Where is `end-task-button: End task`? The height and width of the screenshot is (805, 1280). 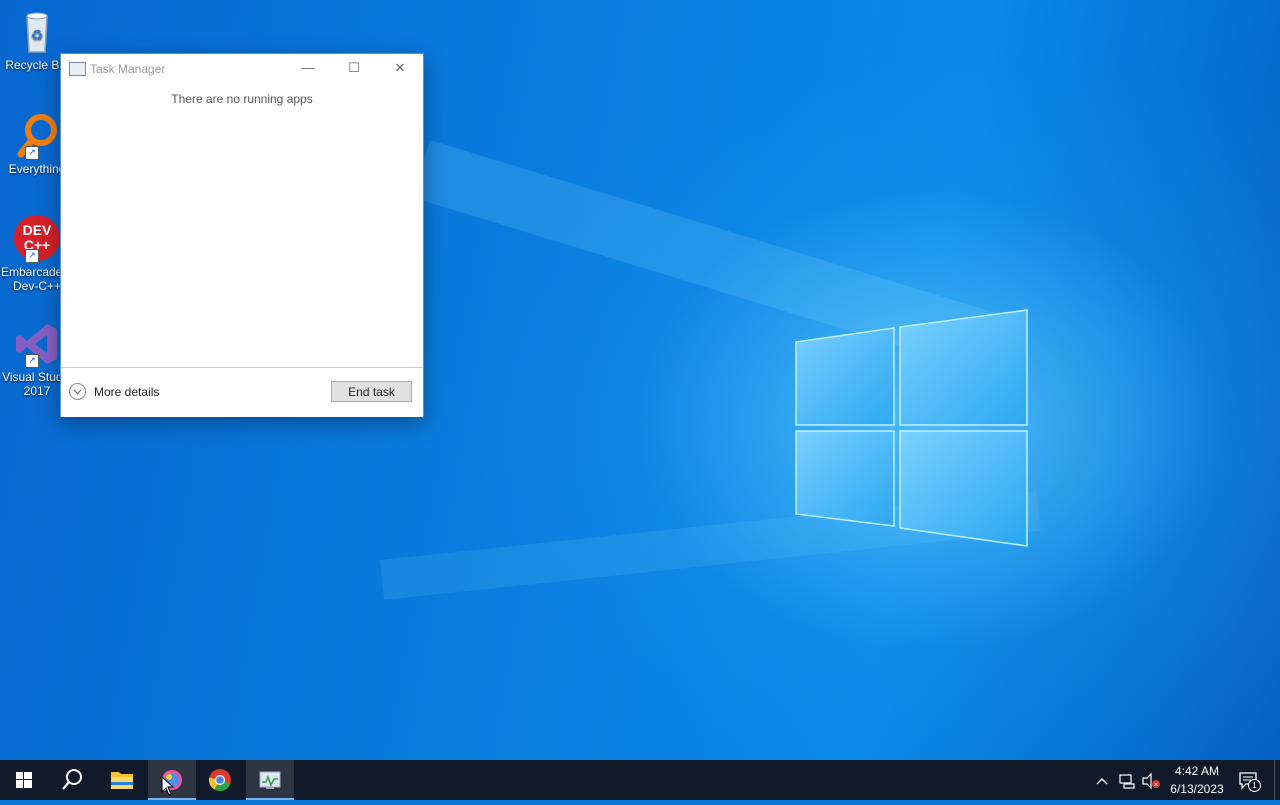
end-task-button: End task is located at coordinates (371, 391).